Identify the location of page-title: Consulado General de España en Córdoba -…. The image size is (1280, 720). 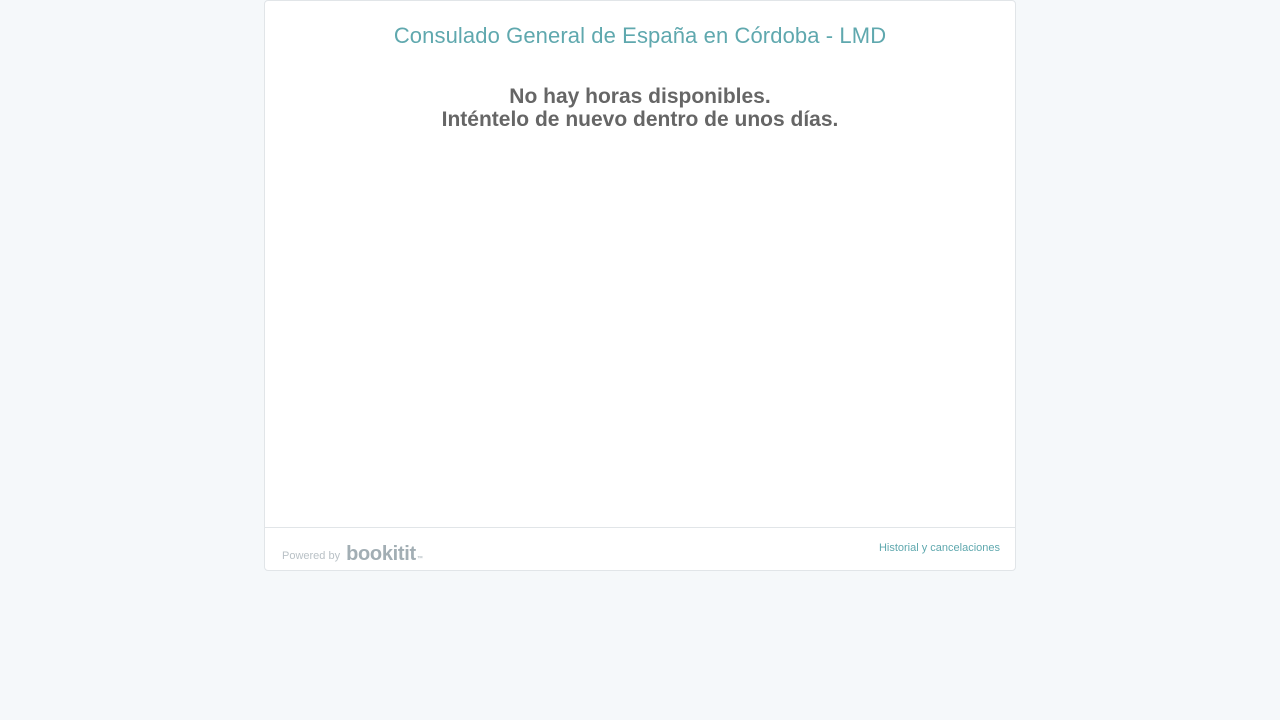
(640, 35).